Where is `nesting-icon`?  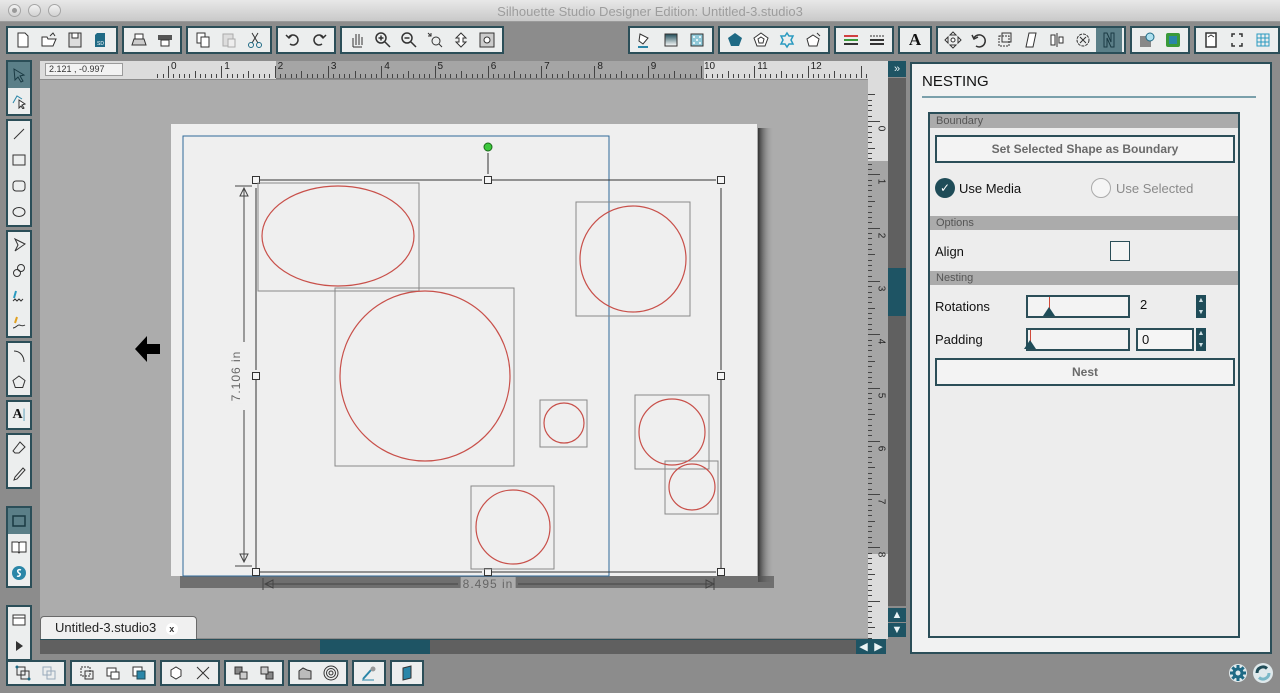
nesting-icon is located at coordinates (1109, 40).